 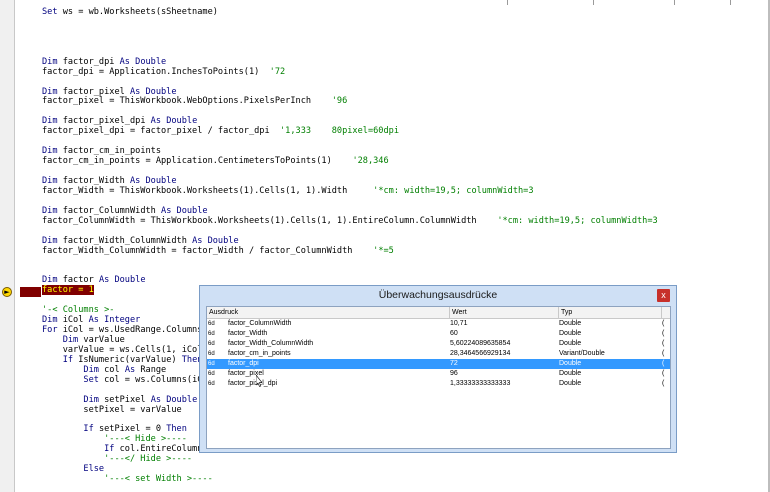 I want to click on code-keyword: Set, so click(x=50, y=12).